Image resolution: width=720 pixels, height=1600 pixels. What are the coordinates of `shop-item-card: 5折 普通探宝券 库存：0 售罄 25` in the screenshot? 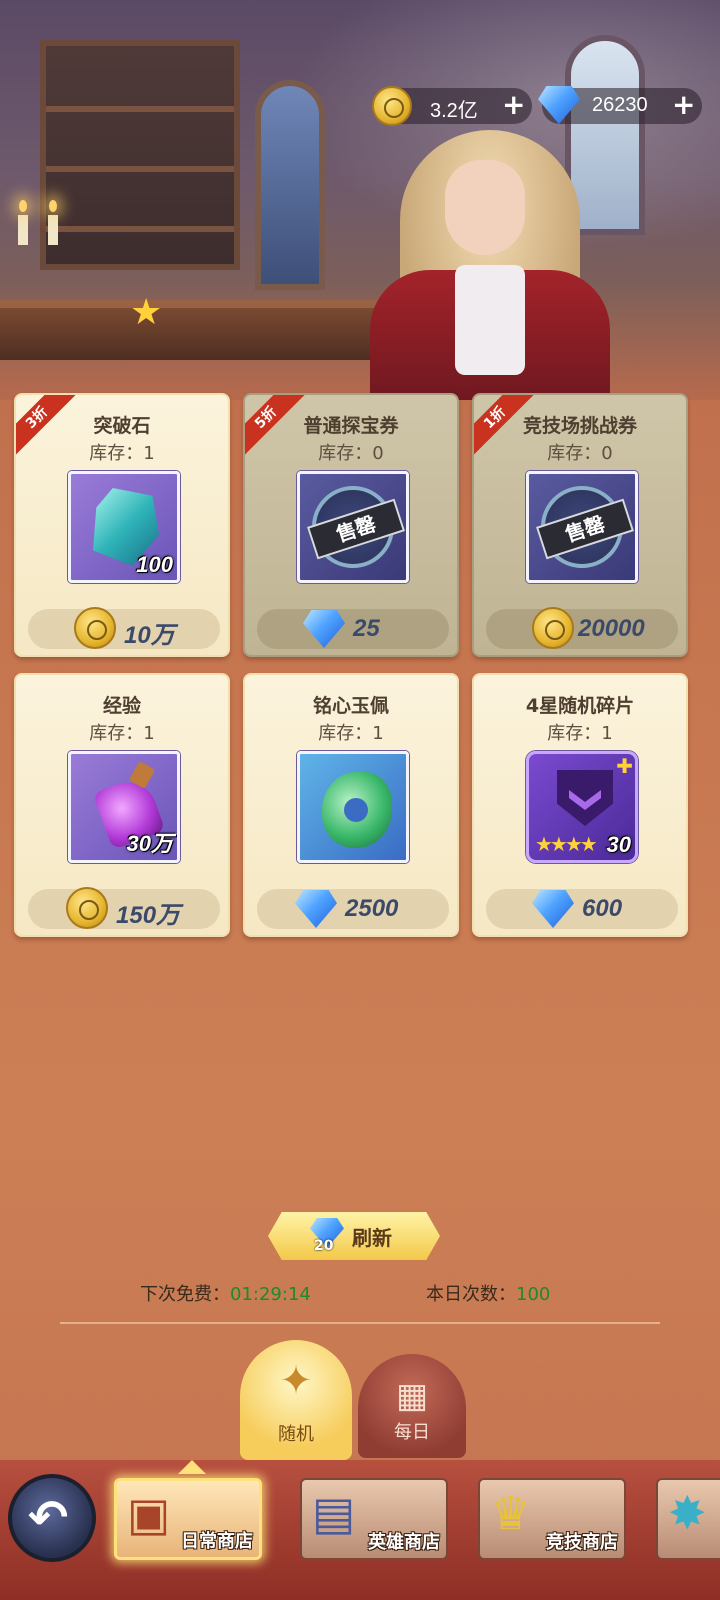 It's located at (351, 525).